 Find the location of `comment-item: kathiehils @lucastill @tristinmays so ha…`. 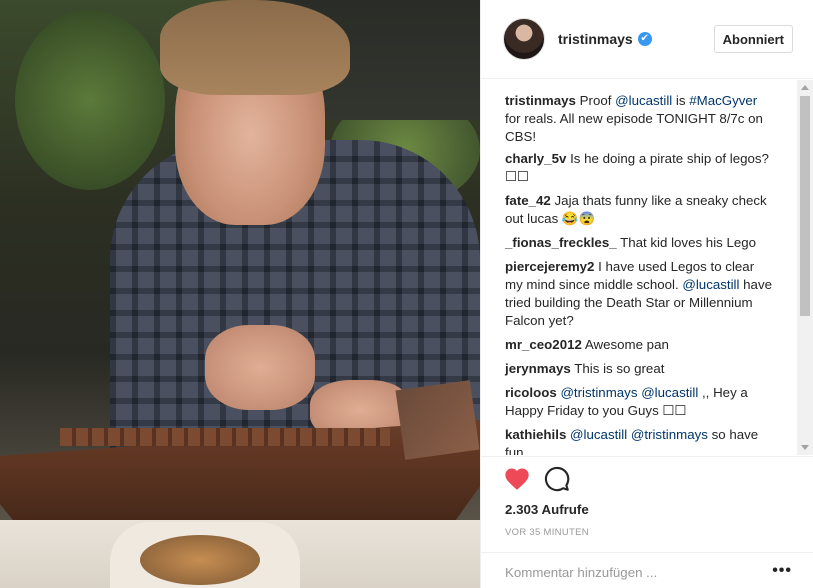

comment-item: kathiehils @lucastill @tristinmays so ha… is located at coordinates (640, 440).